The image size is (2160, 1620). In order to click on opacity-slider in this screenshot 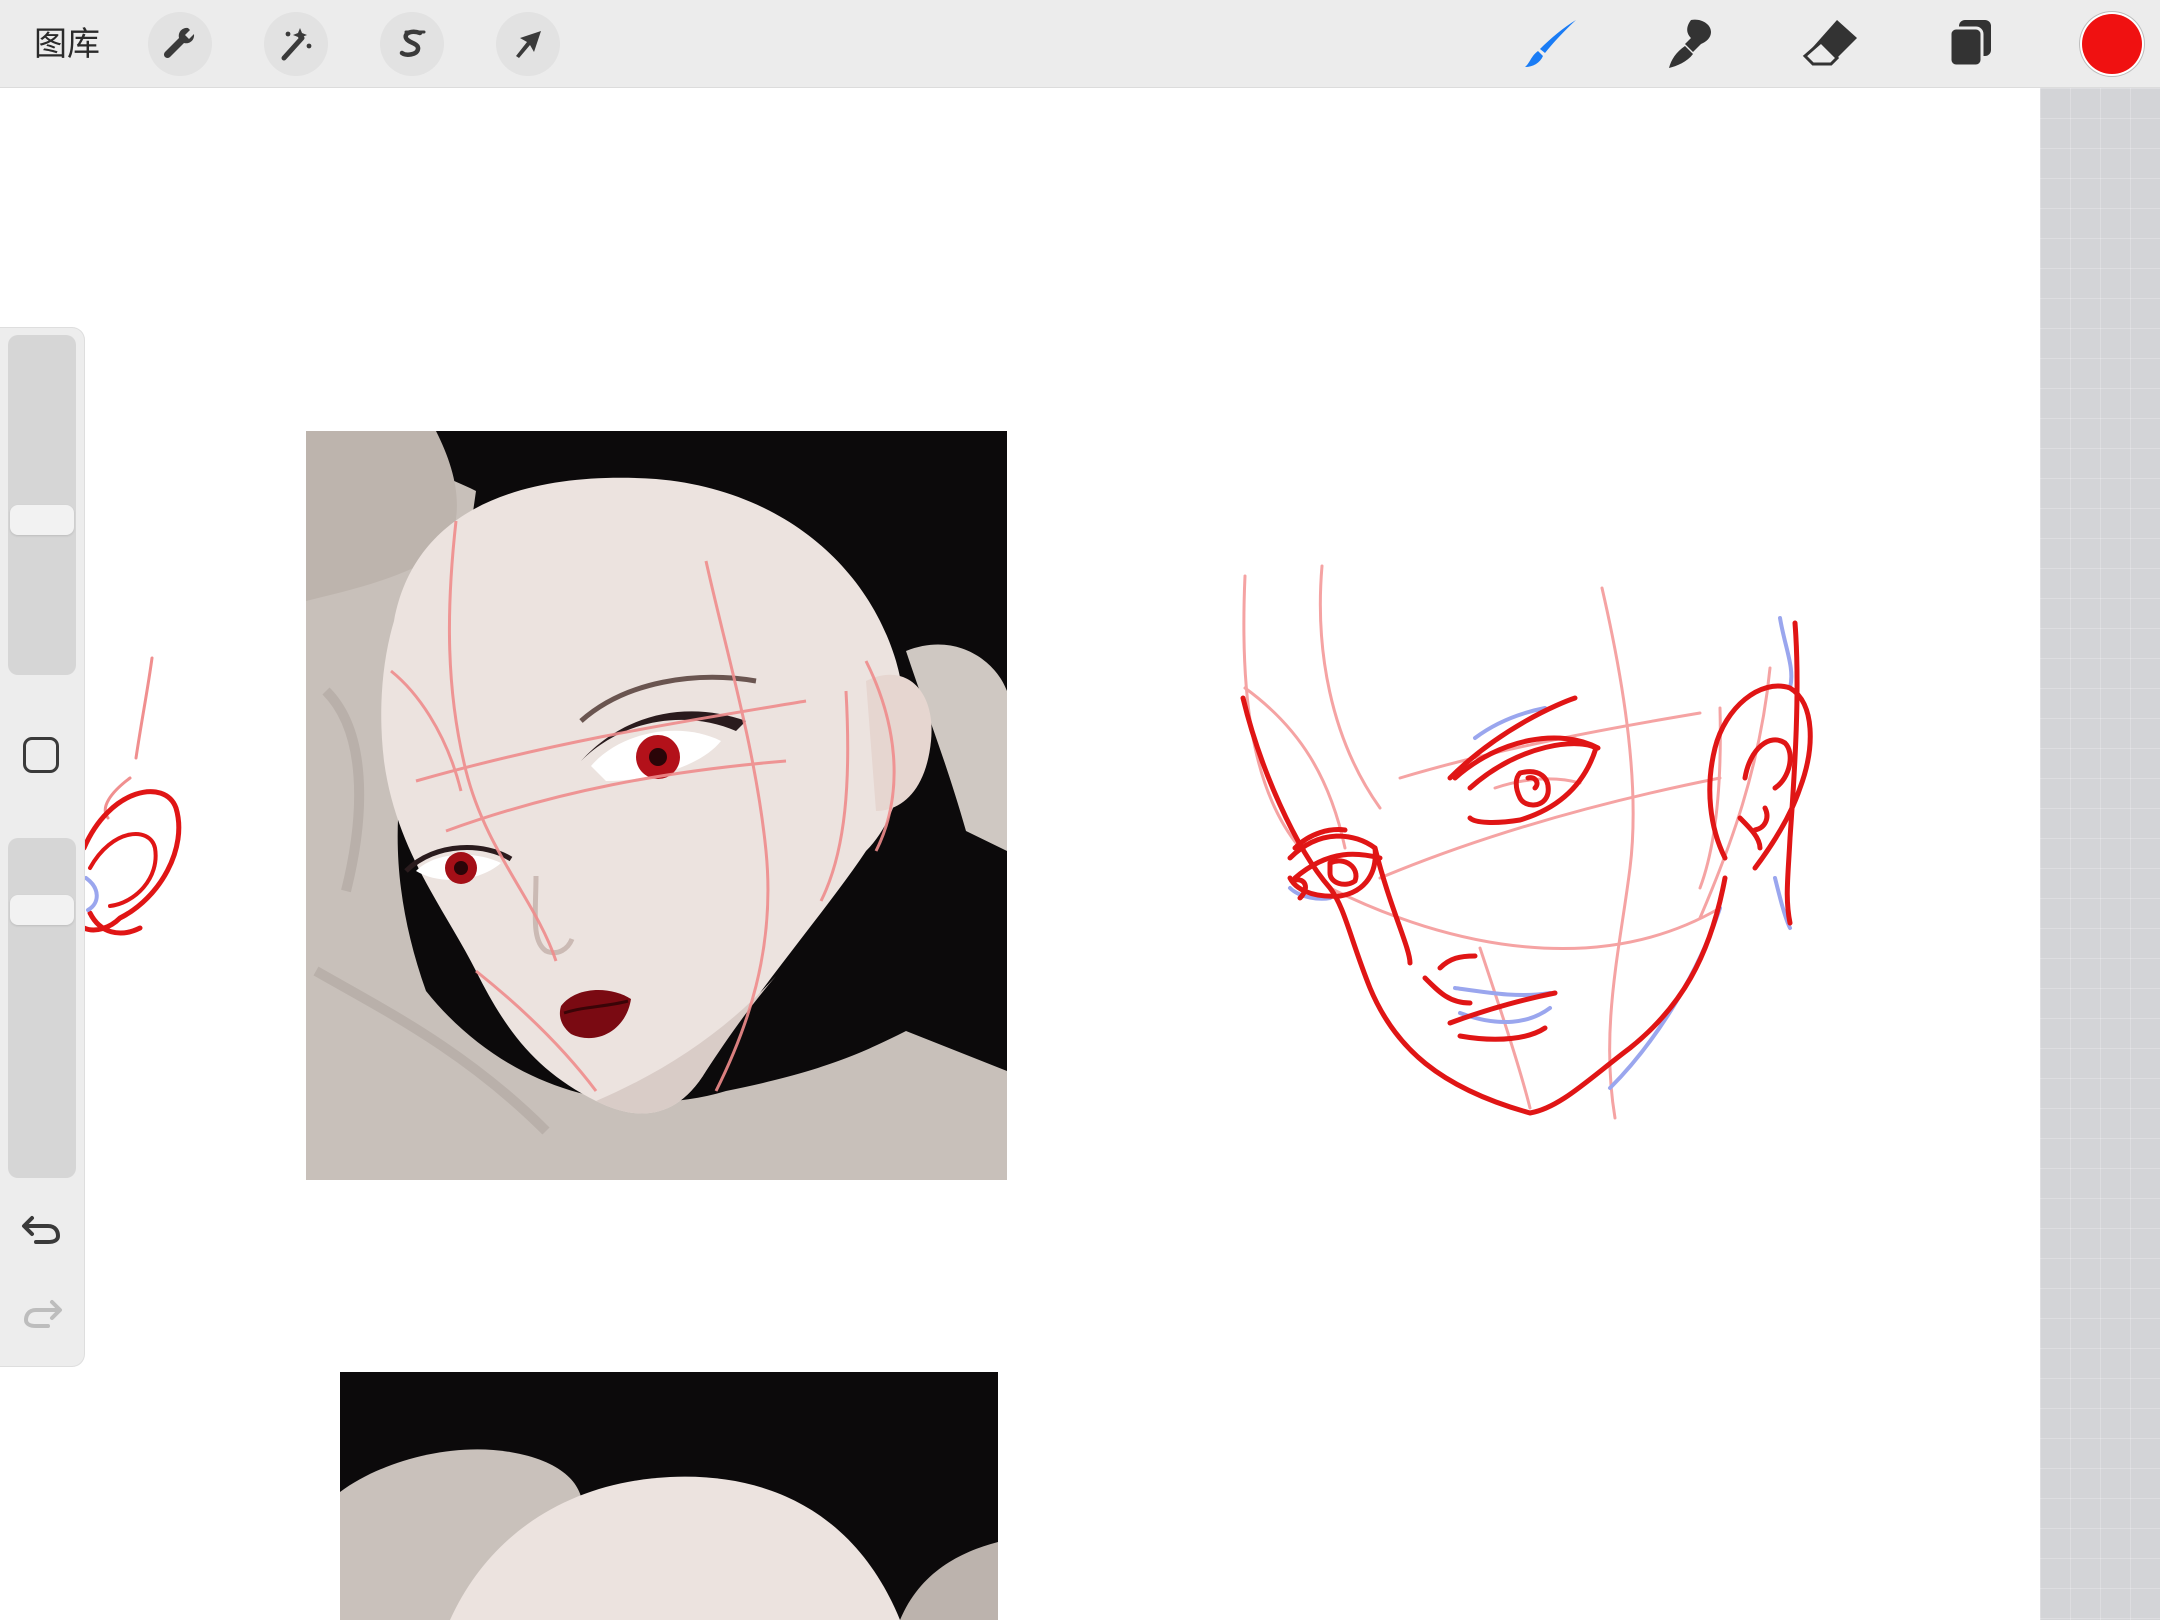, I will do `click(42, 1008)`.